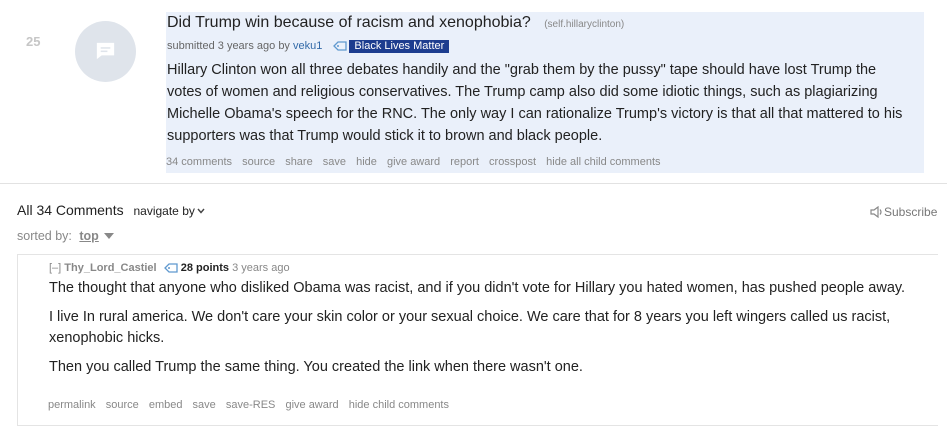 The height and width of the screenshot is (426, 947). What do you see at coordinates (55, 268) in the screenshot?
I see `collapse-toggle: [–]` at bounding box center [55, 268].